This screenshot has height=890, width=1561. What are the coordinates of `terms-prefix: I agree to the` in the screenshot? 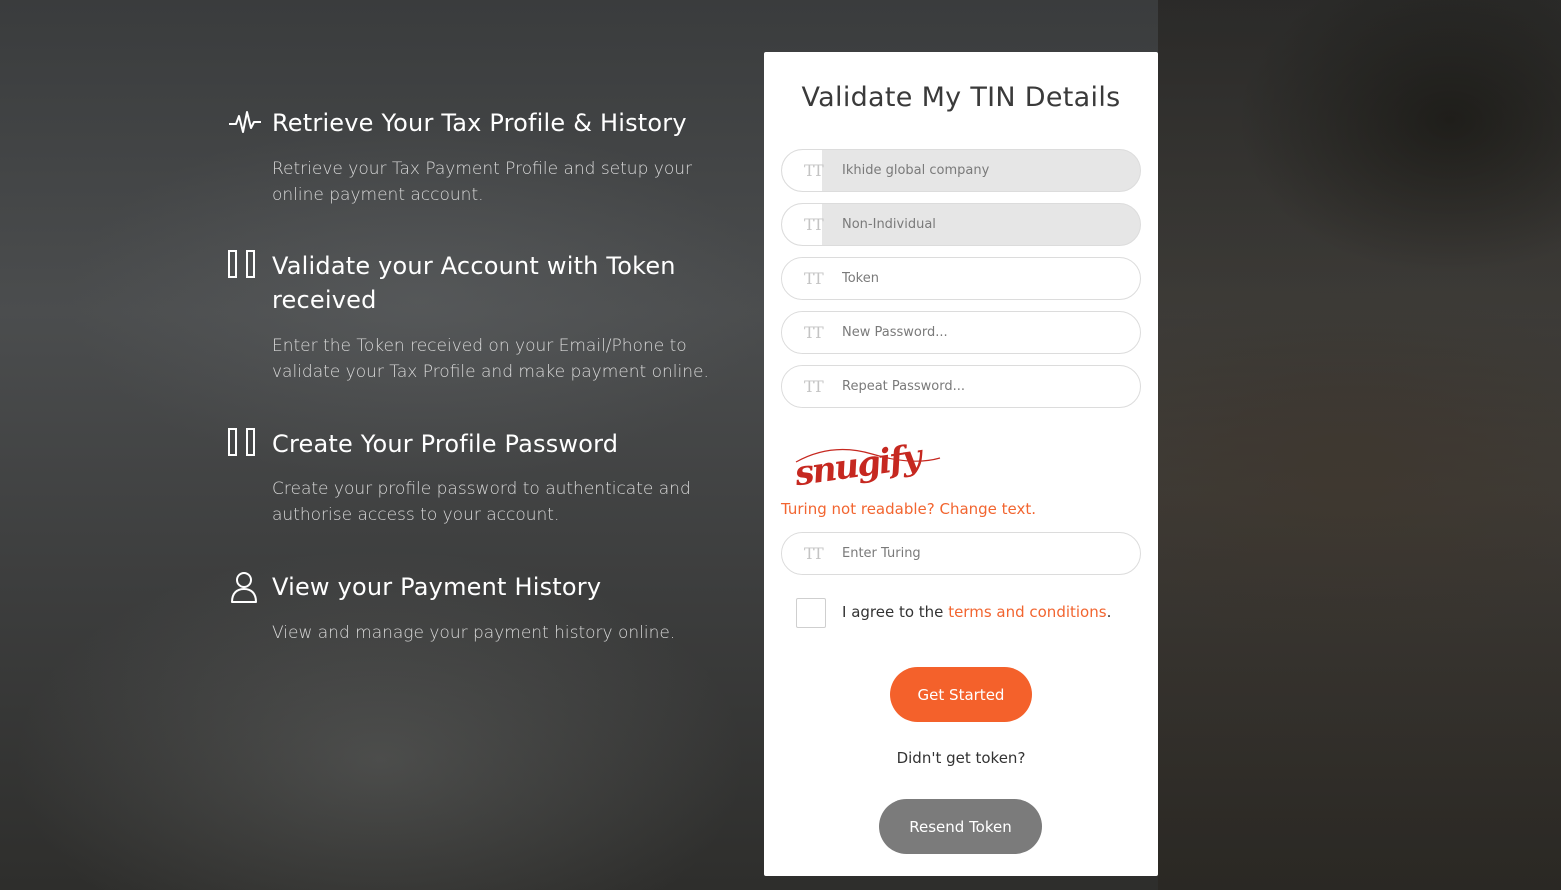 It's located at (895, 612).